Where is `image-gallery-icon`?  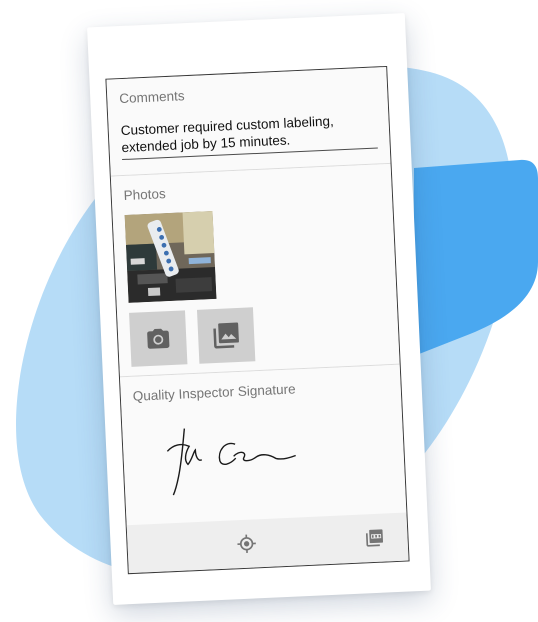
image-gallery-icon is located at coordinates (226, 335).